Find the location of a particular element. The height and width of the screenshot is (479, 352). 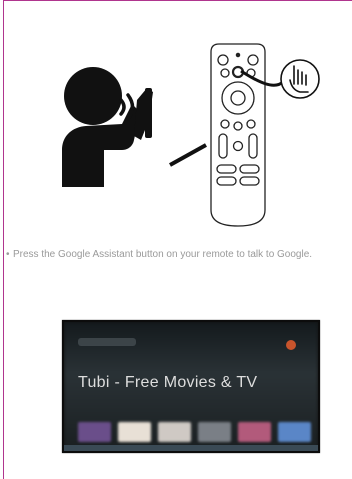

person-speaking-icon is located at coordinates (107, 127).